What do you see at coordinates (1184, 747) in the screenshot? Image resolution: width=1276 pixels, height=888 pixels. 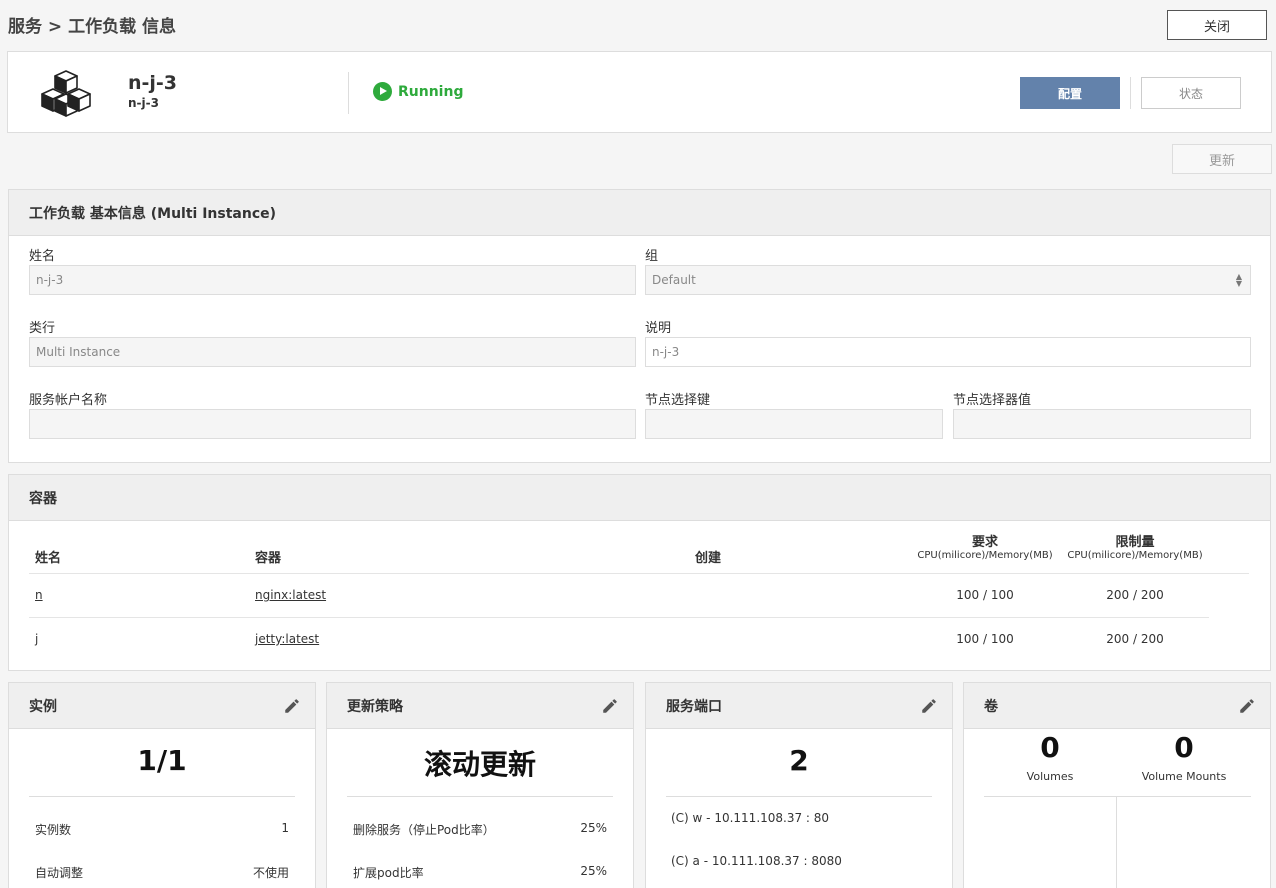 I see `volume-mounts-count: 0` at bounding box center [1184, 747].